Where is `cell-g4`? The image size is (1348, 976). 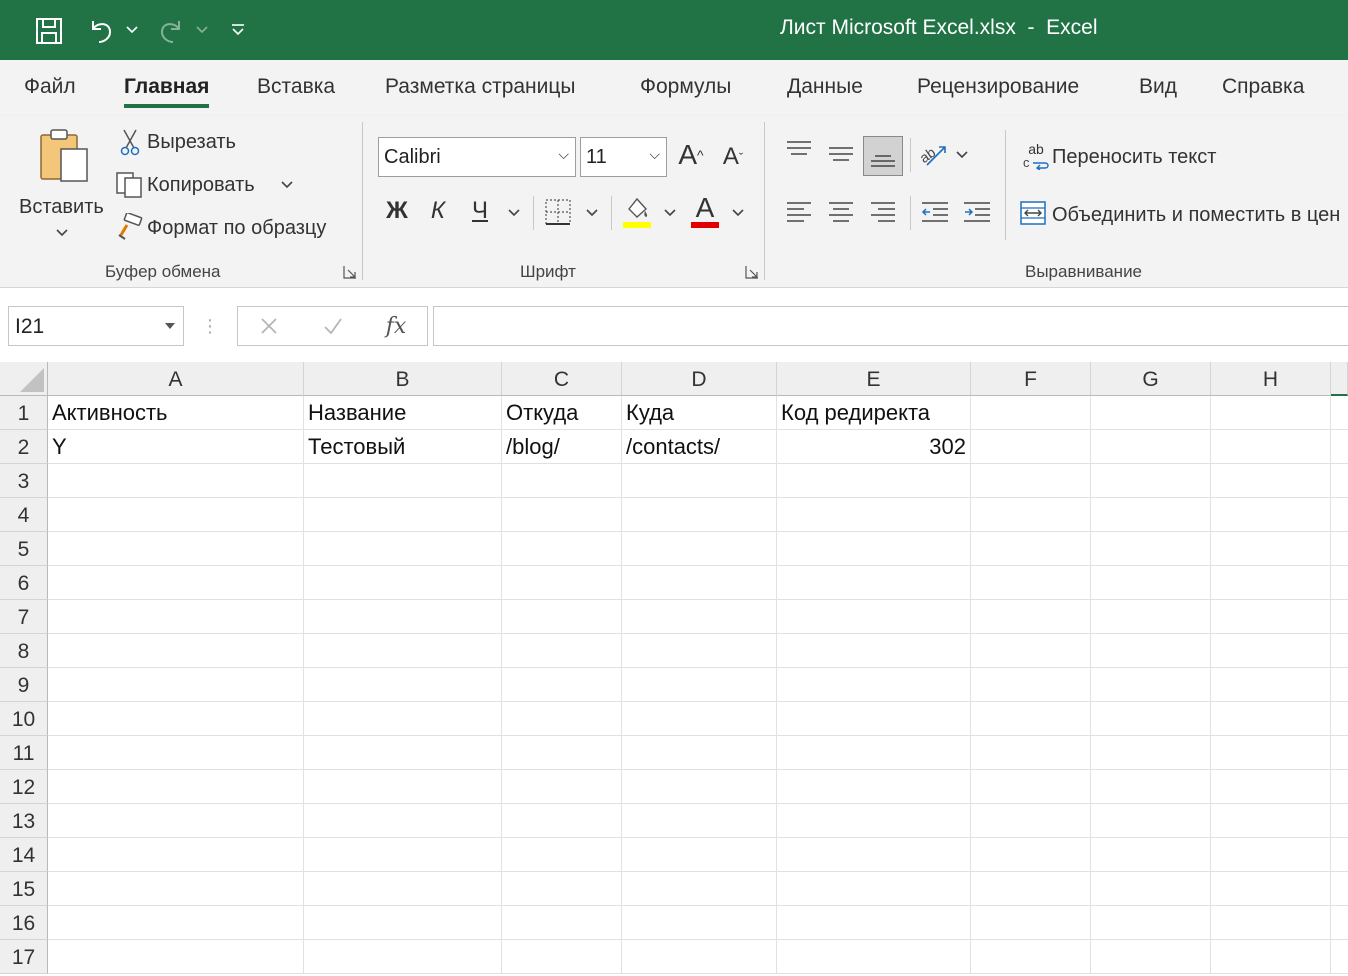
cell-g4 is located at coordinates (1151, 515).